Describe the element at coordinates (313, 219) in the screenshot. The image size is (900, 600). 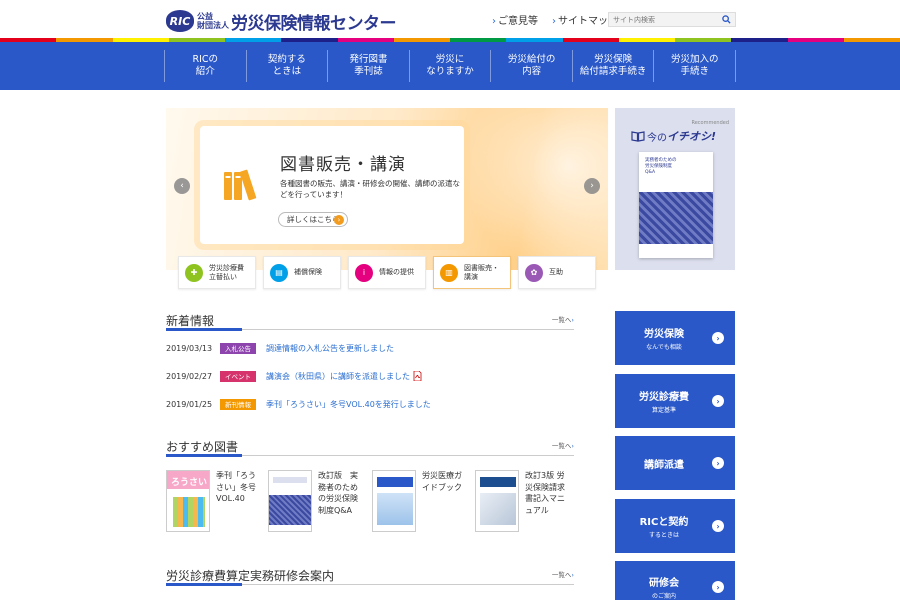
I see `hero-more-button: 詳しくはこちら ›` at that location.